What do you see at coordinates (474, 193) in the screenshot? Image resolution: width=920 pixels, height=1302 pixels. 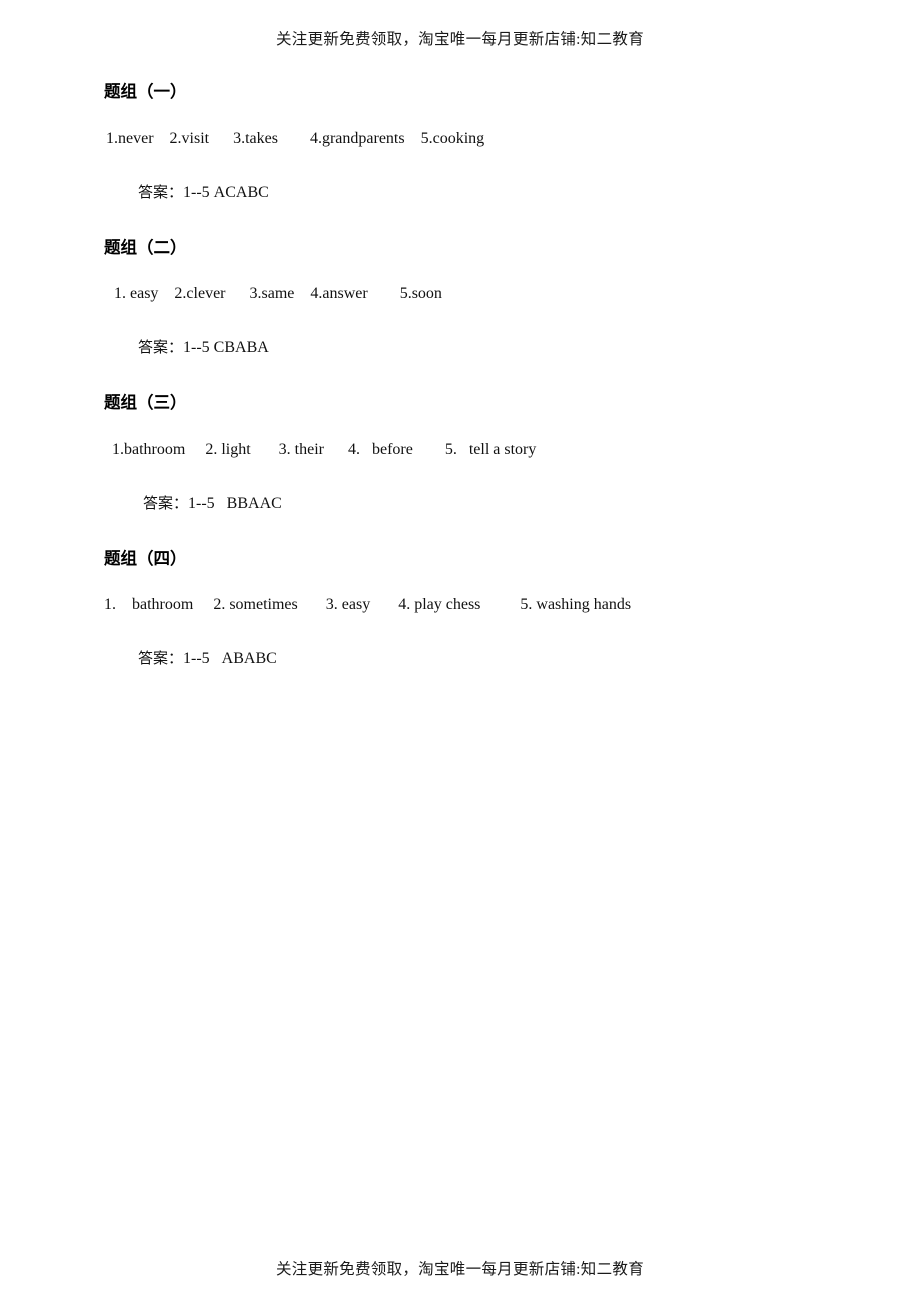 I see `group-1-answer: 答案：1--5 ACABC` at bounding box center [474, 193].